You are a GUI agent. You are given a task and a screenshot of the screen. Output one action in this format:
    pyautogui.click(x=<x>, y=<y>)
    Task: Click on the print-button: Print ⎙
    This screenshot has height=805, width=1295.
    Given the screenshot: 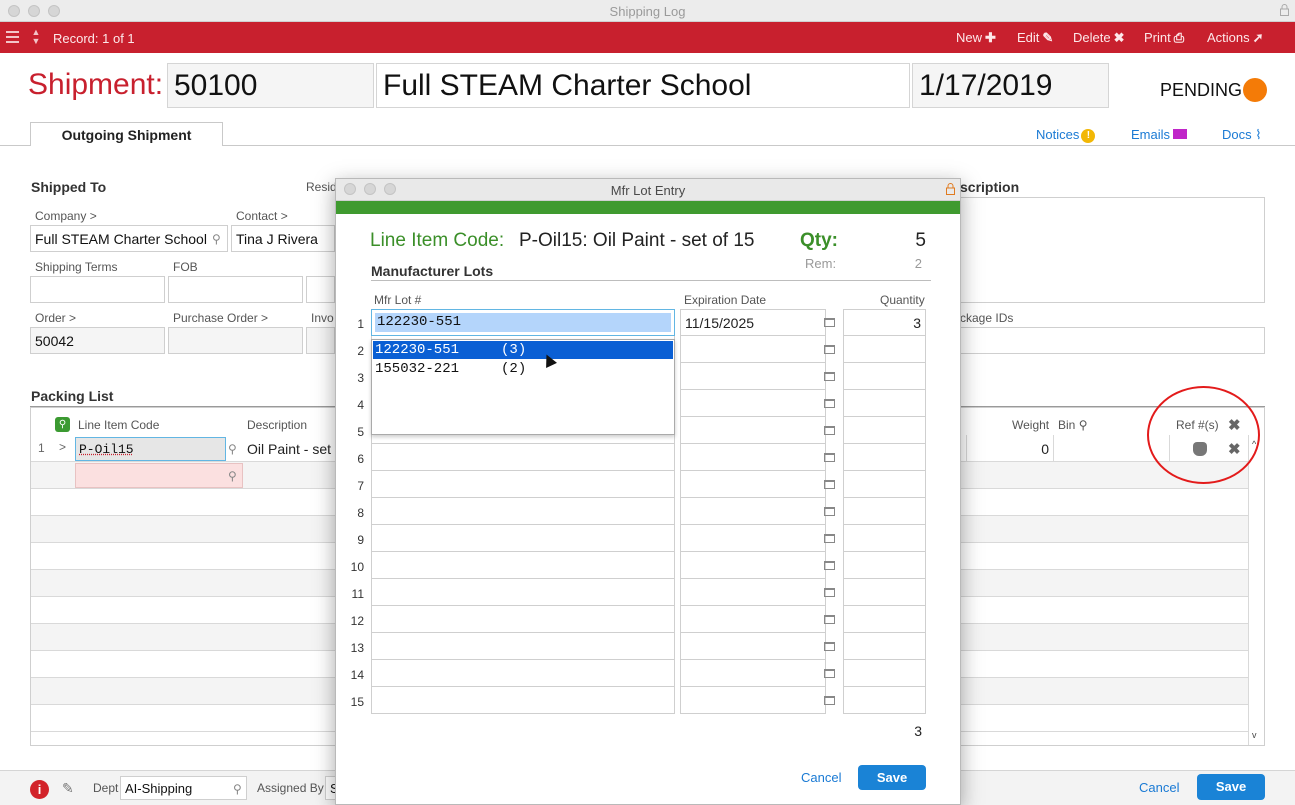 What is the action you would take?
    pyautogui.click(x=1164, y=38)
    